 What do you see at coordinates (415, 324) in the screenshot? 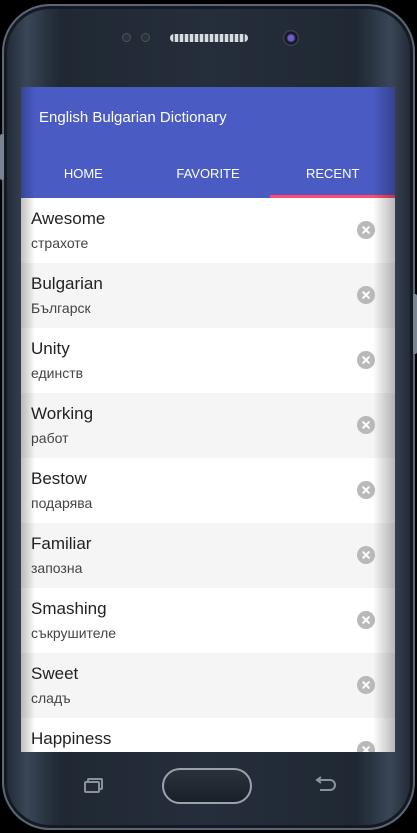
I see `power-button` at bounding box center [415, 324].